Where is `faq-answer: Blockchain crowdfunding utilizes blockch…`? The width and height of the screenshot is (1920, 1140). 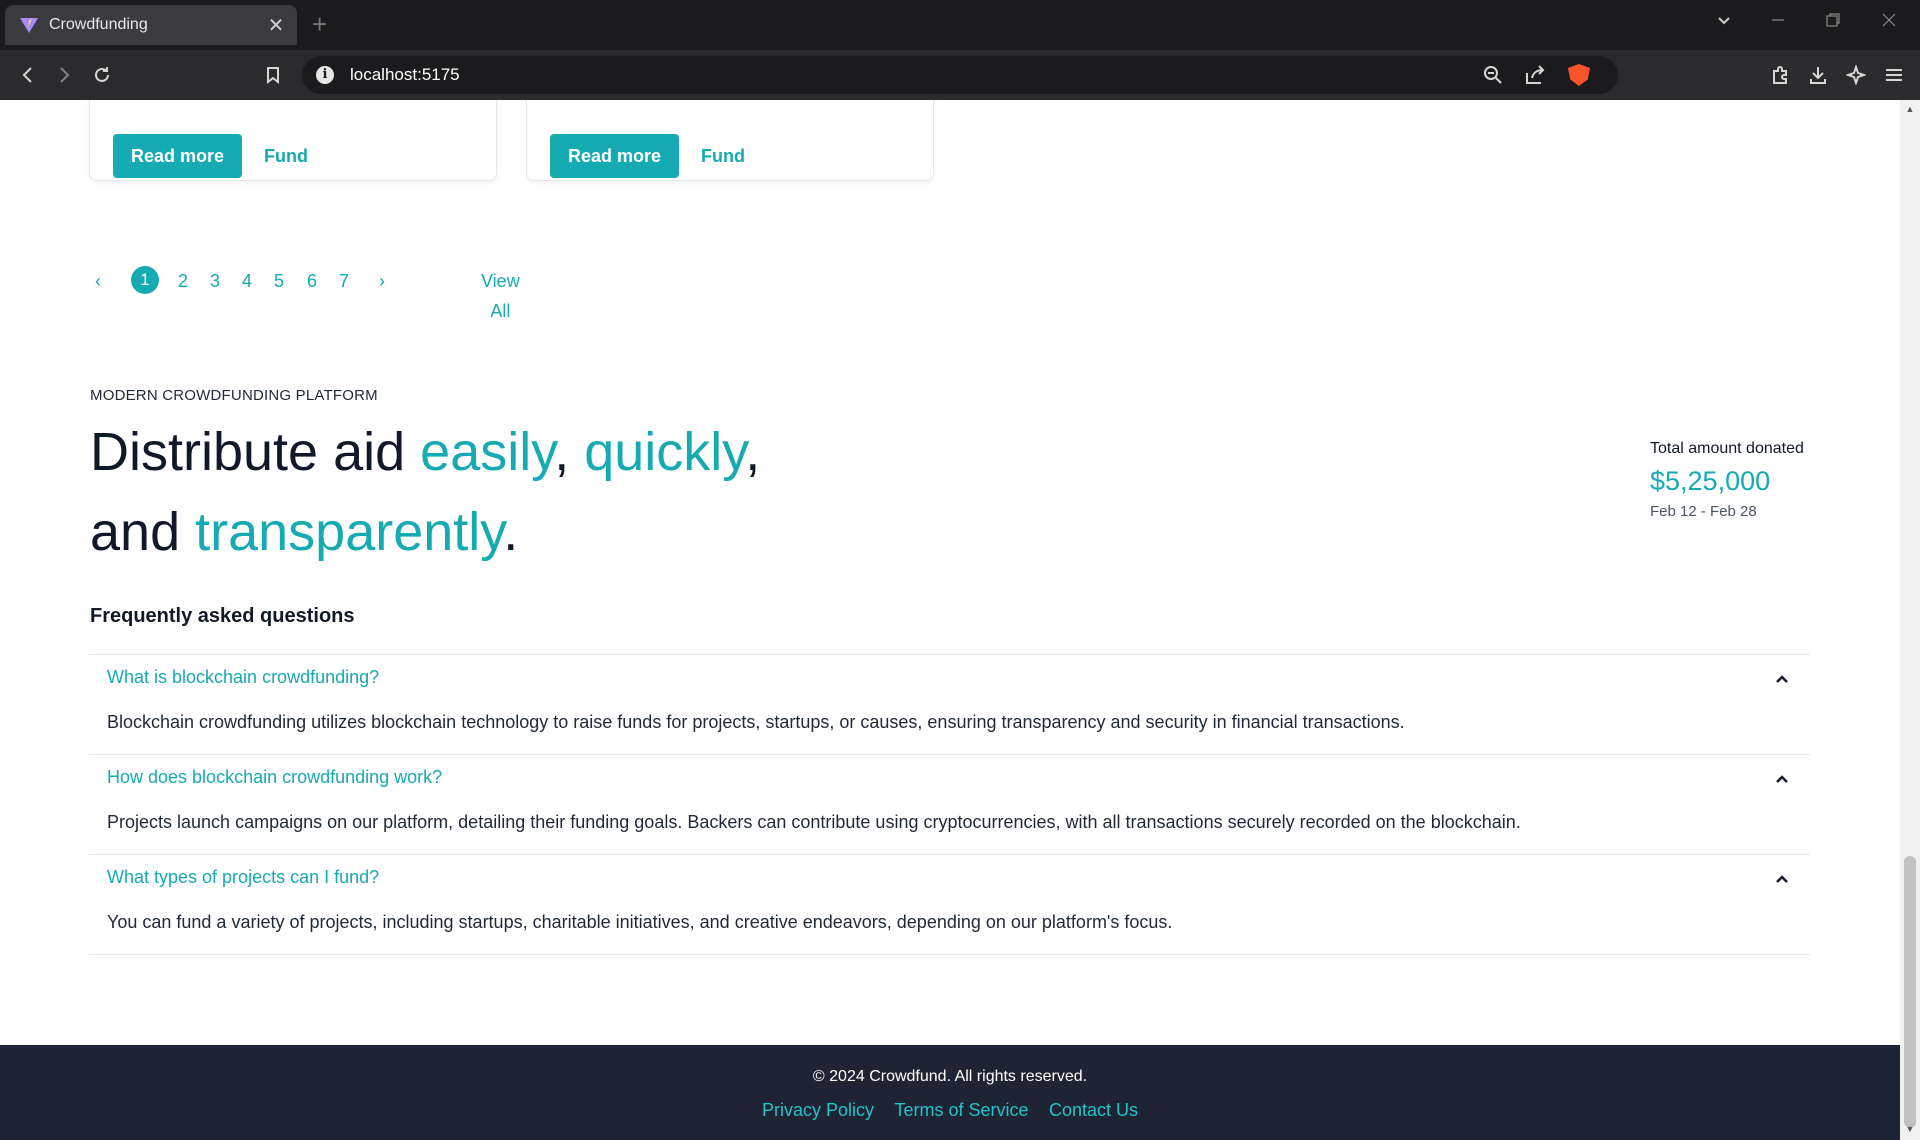
faq-answer: Blockchain crowdfunding utilizes blockch… is located at coordinates (756, 722).